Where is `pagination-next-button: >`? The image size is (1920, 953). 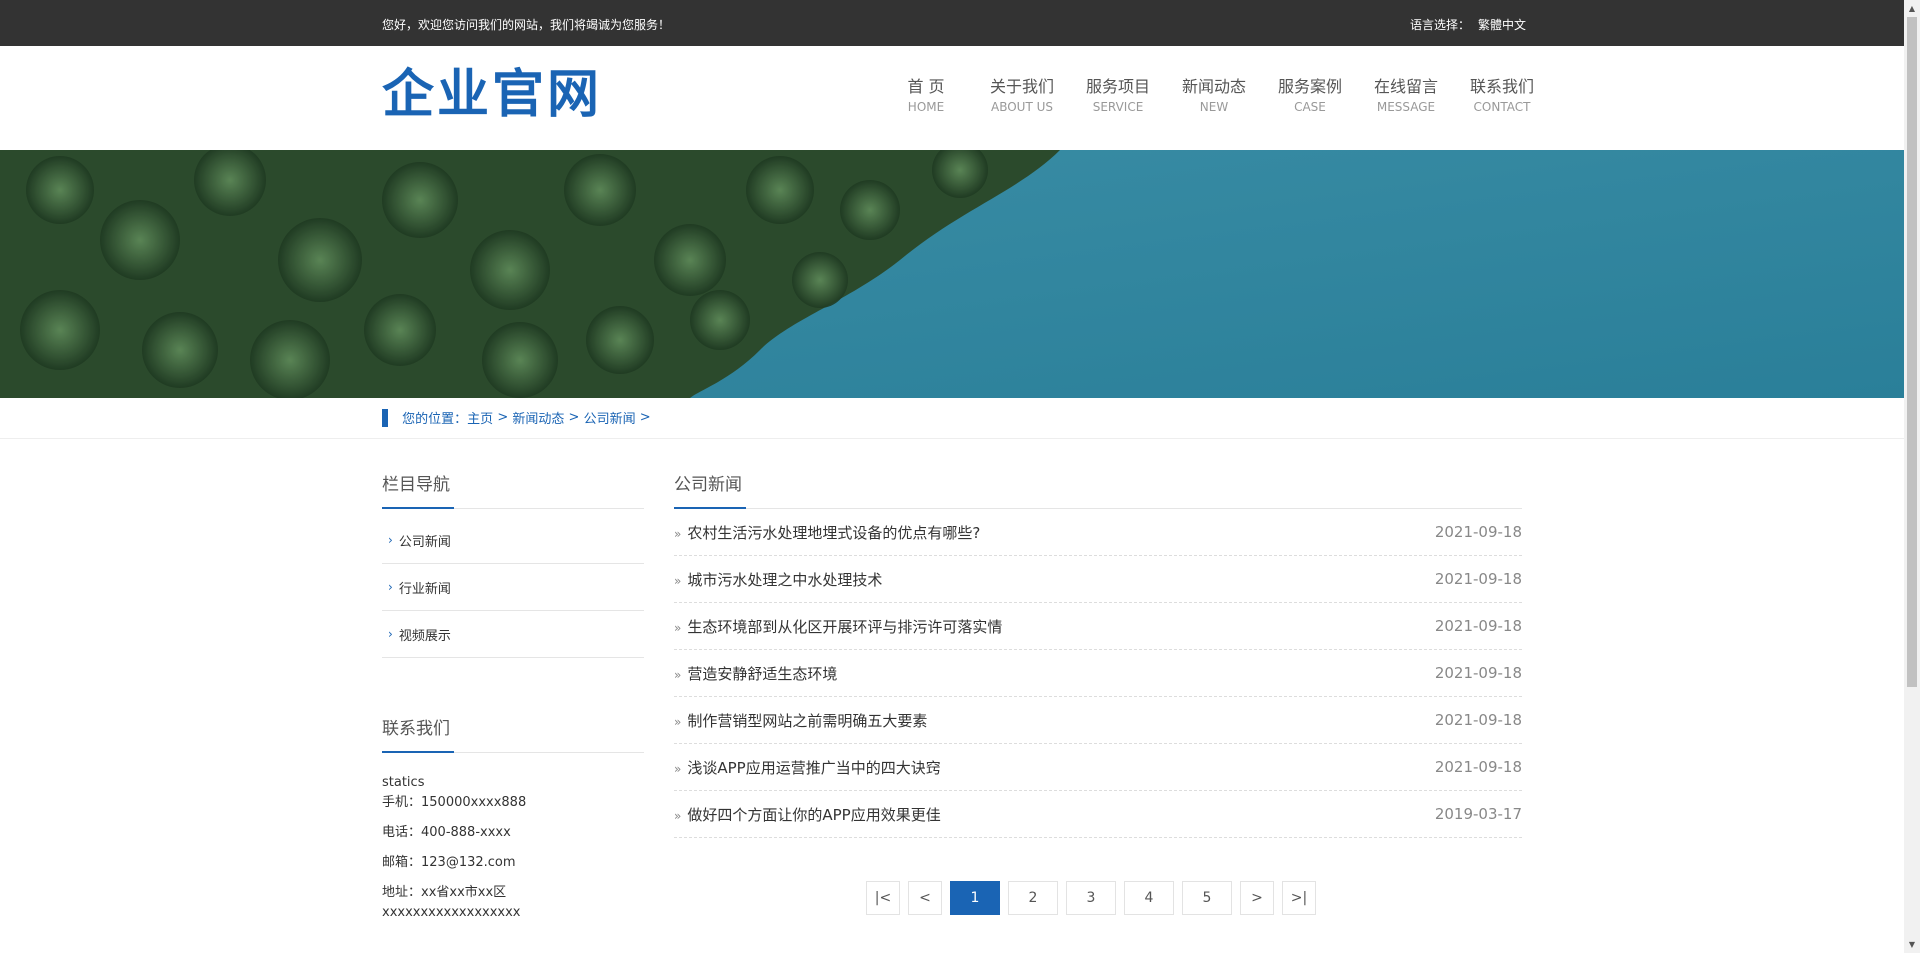 pagination-next-button: > is located at coordinates (1257, 898).